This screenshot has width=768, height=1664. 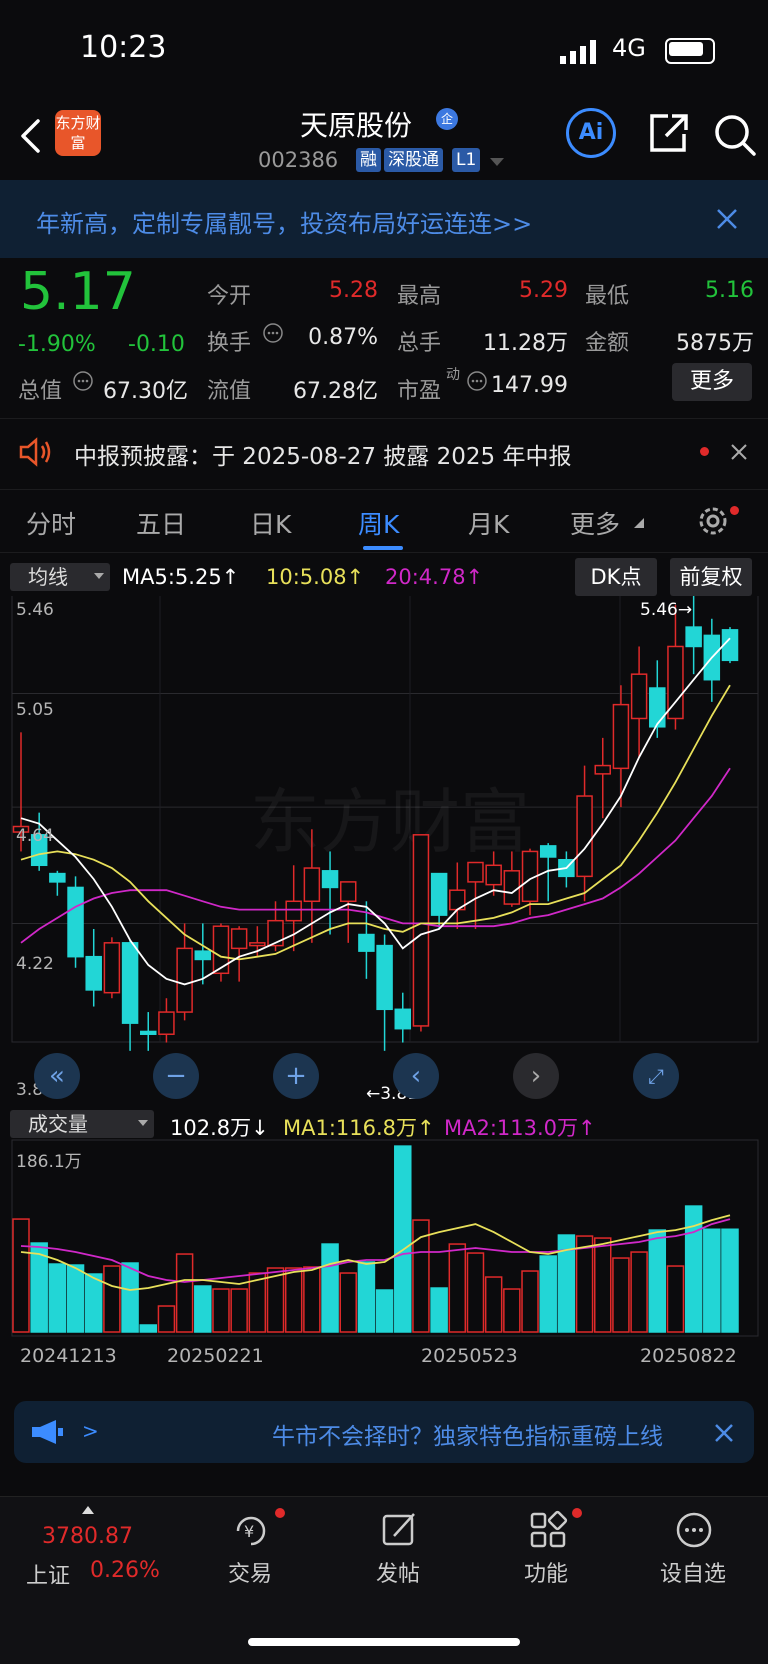 I want to click on open-label: 今开, so click(x=229, y=296).